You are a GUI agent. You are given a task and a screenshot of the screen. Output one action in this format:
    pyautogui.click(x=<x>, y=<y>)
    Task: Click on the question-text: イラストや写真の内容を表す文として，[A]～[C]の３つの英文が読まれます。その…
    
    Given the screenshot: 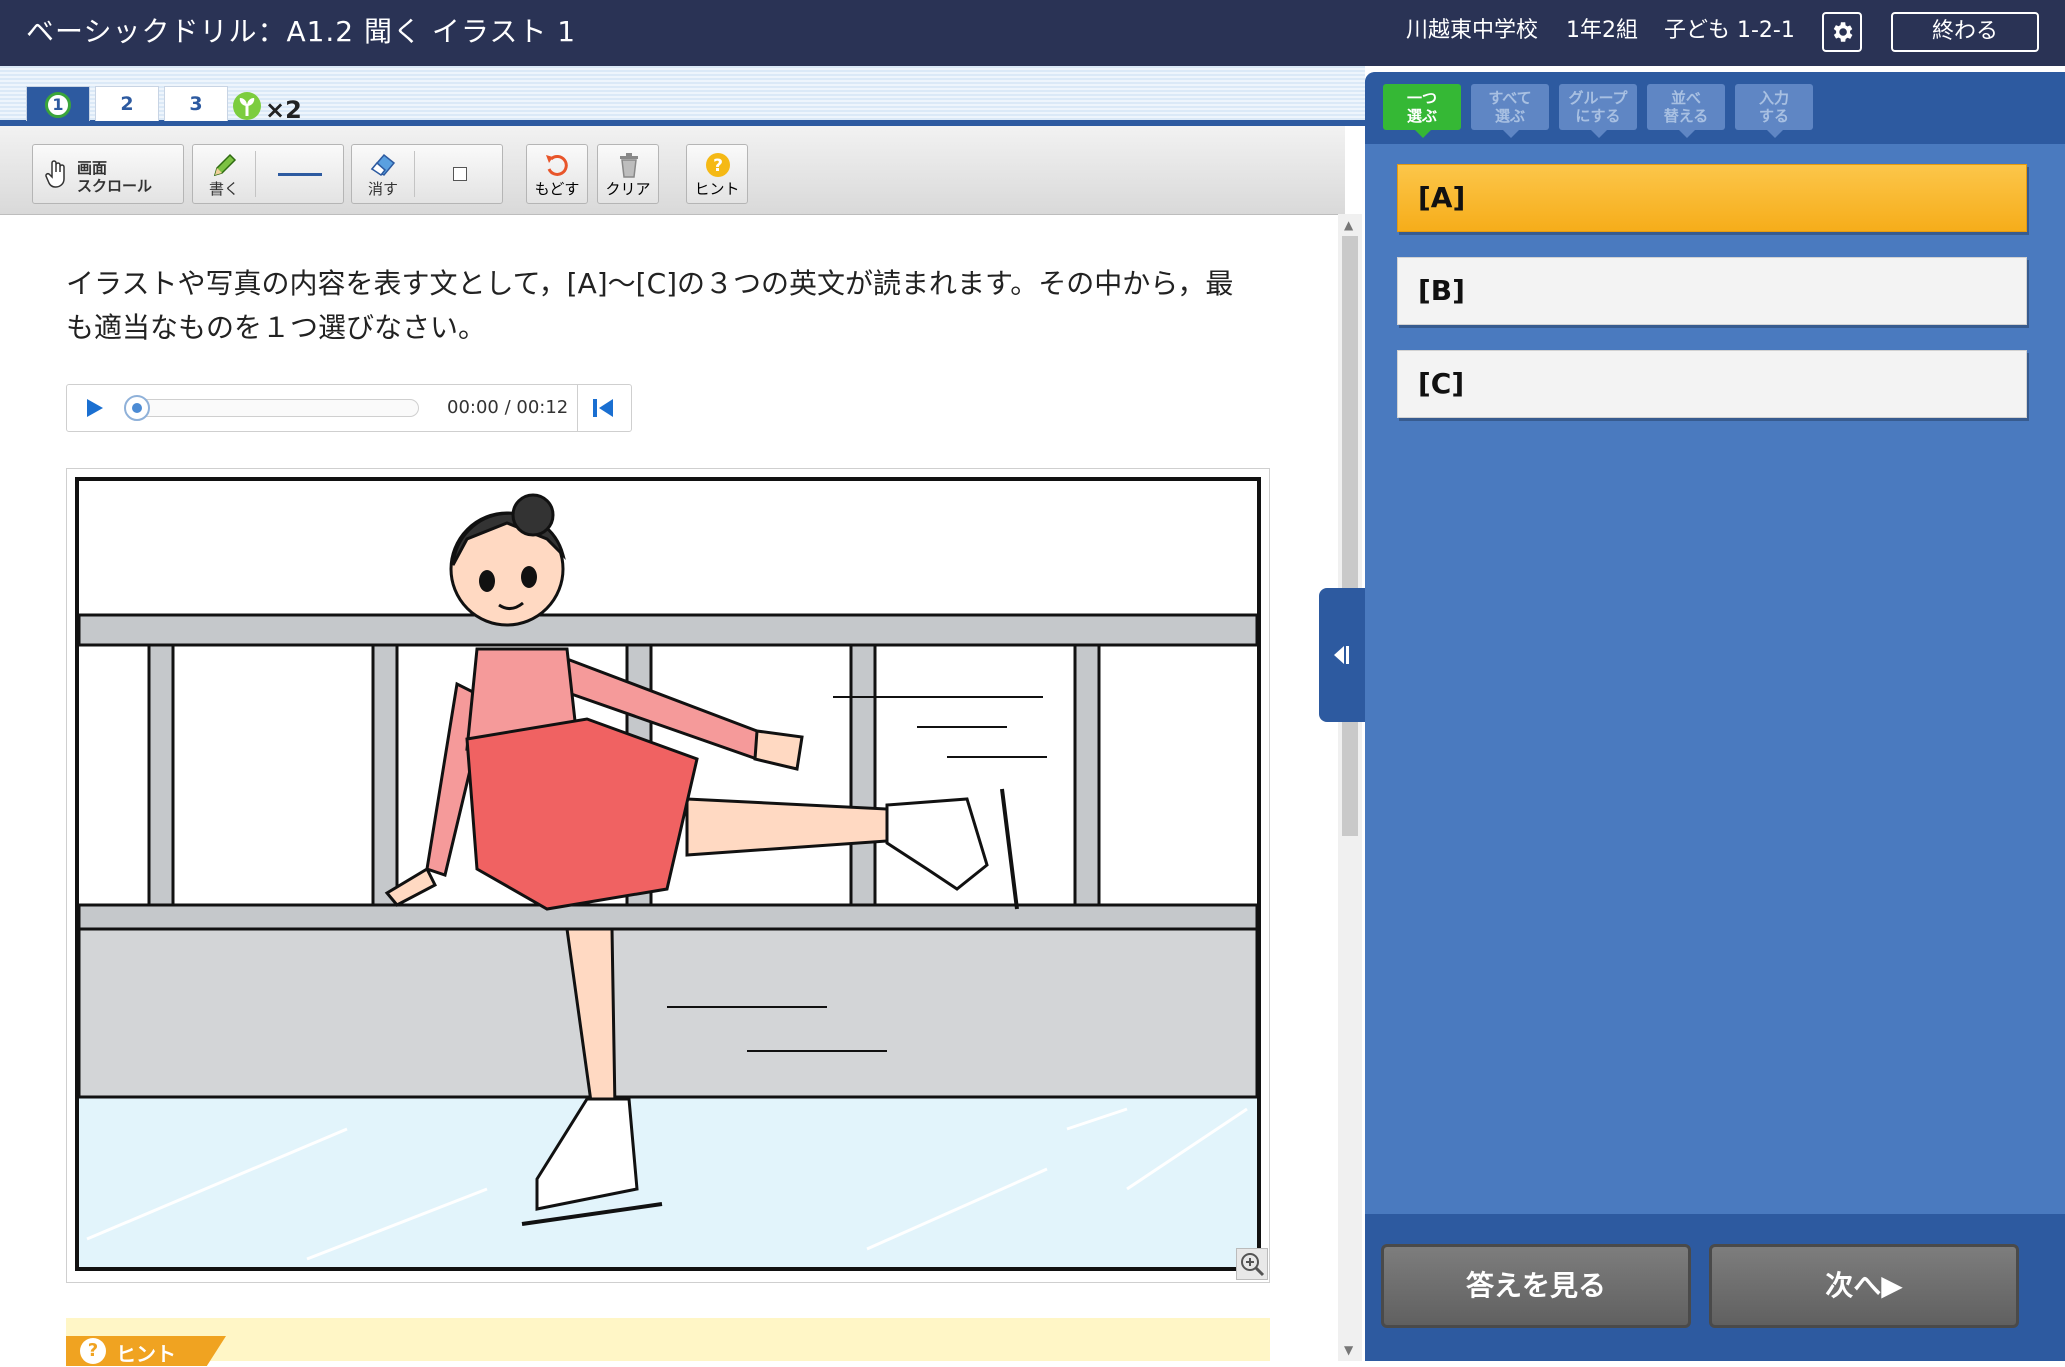 What is the action you would take?
    pyautogui.click(x=650, y=305)
    